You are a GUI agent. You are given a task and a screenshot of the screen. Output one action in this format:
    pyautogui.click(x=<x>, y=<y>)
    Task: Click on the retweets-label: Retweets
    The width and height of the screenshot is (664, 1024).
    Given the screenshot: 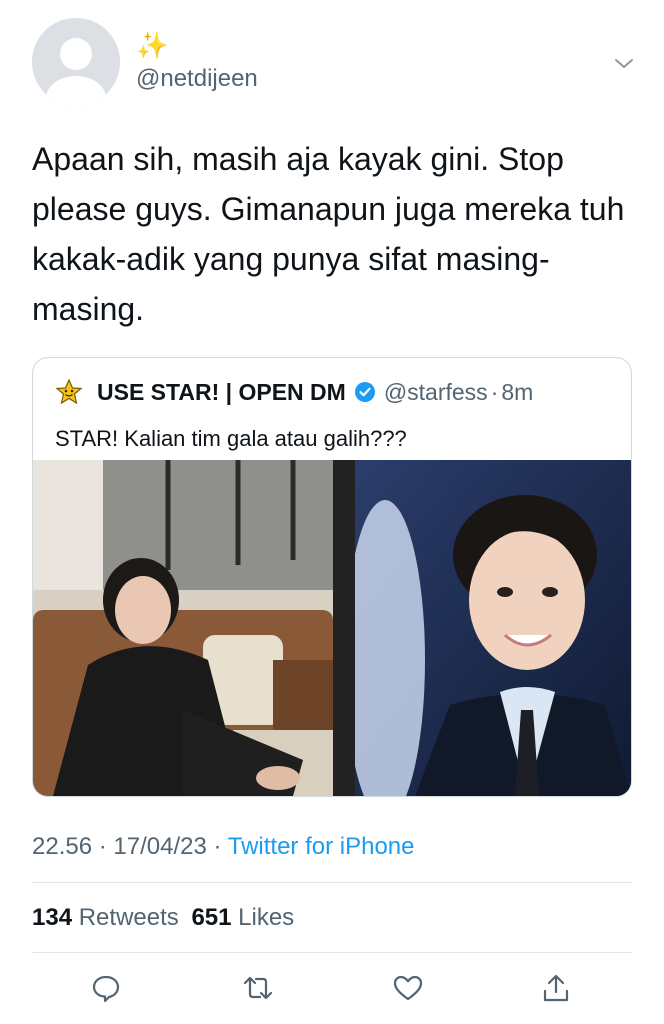 What is the action you would take?
    pyautogui.click(x=129, y=917)
    